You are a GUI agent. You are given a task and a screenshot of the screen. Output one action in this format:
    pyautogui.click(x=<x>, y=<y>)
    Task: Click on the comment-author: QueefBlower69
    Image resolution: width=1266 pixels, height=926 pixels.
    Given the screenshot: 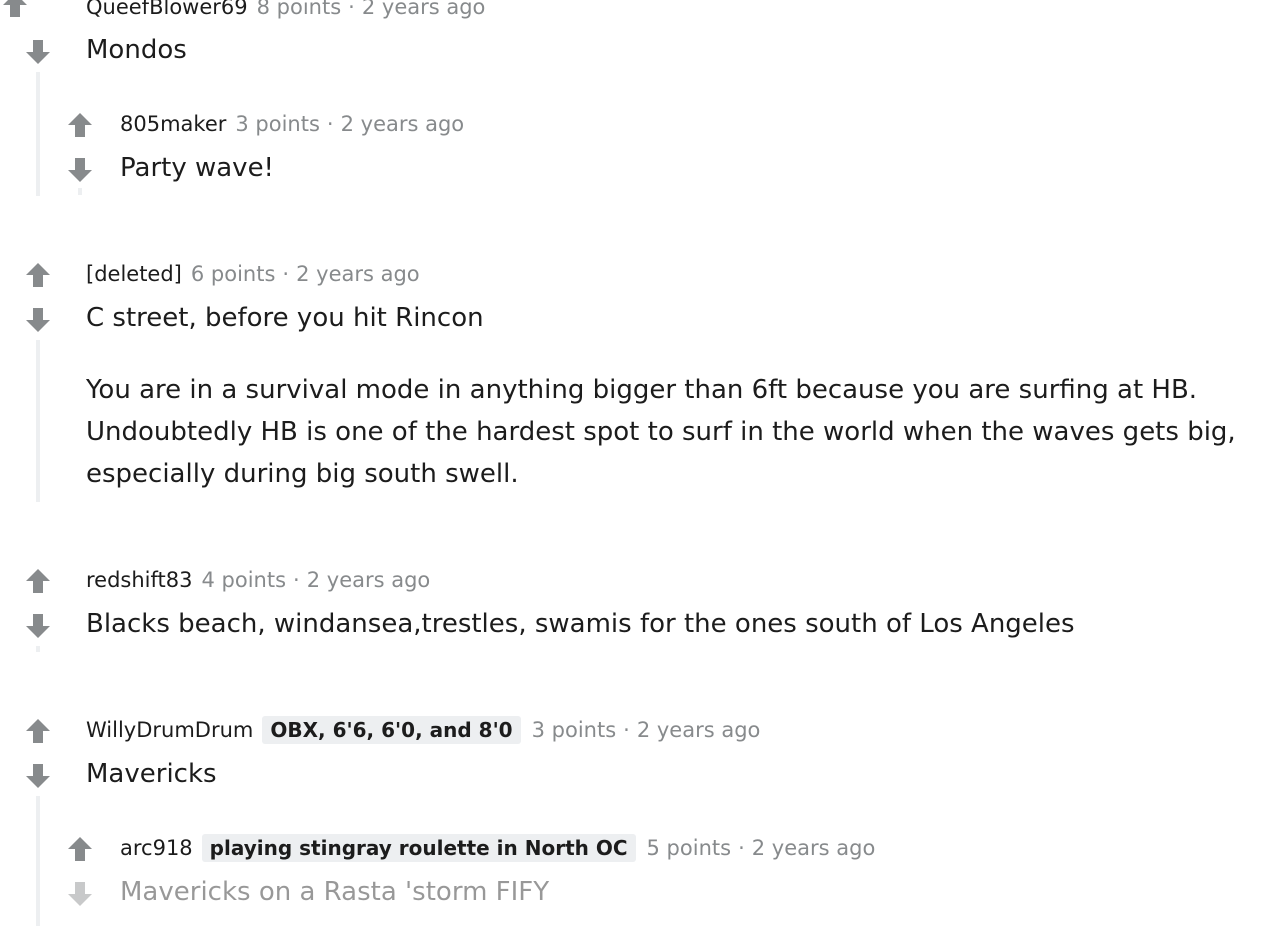 What is the action you would take?
    pyautogui.click(x=167, y=10)
    